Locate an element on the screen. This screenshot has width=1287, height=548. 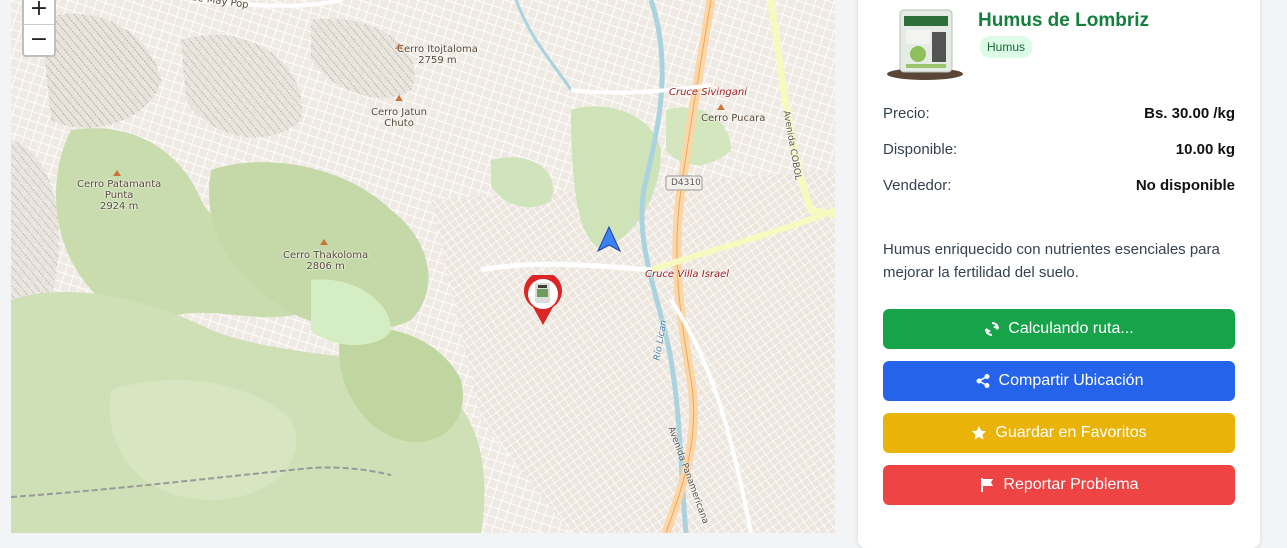
category-badge: Humus is located at coordinates (1006, 47).